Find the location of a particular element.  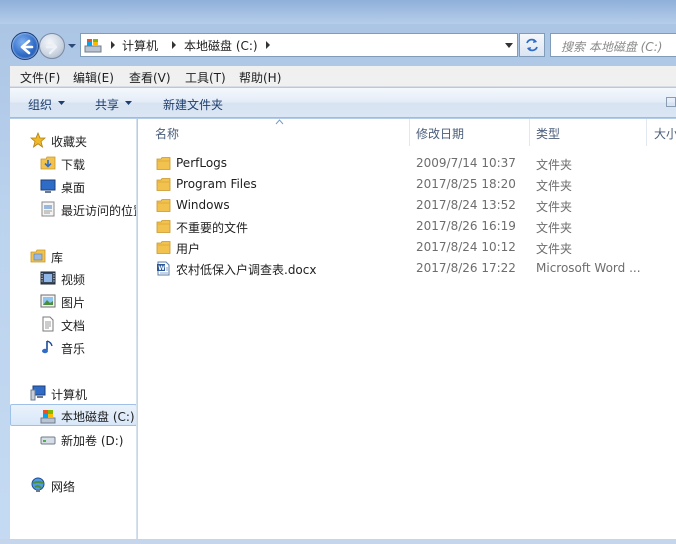

sidebar-item-documents: 文档 is located at coordinates (73, 324).